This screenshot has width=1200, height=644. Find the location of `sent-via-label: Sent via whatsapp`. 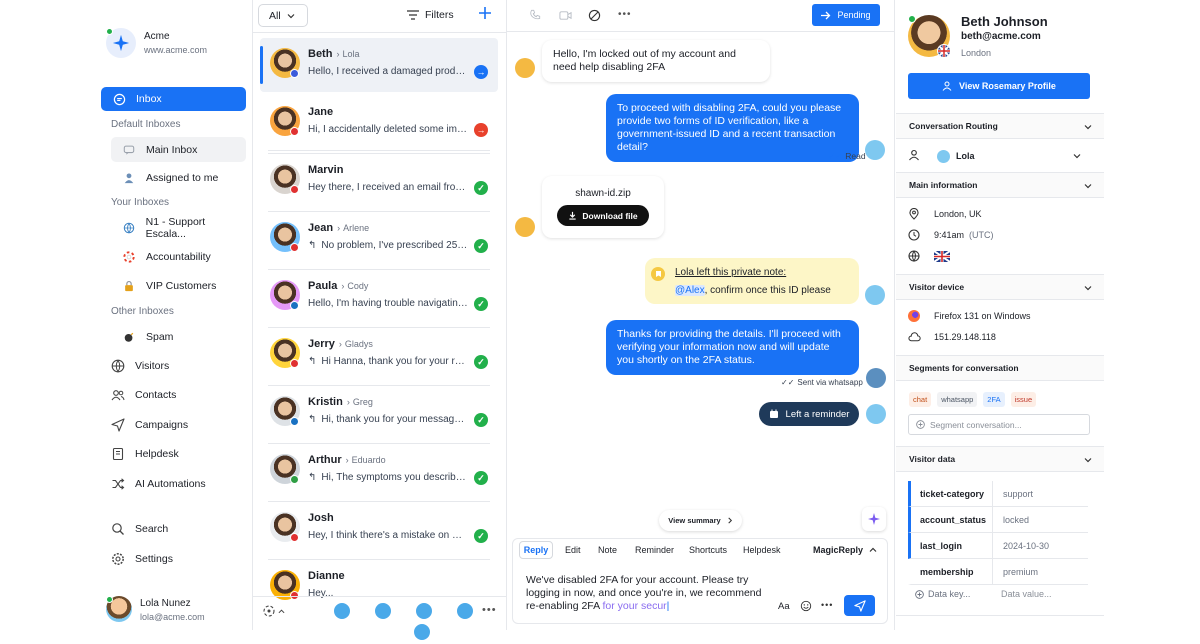

sent-via-label: Sent via whatsapp is located at coordinates (829, 382).